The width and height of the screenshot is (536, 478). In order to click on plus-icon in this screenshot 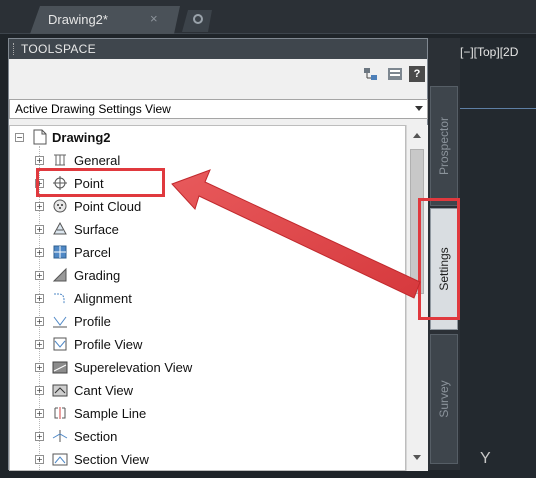, I will do `click(198, 19)`.